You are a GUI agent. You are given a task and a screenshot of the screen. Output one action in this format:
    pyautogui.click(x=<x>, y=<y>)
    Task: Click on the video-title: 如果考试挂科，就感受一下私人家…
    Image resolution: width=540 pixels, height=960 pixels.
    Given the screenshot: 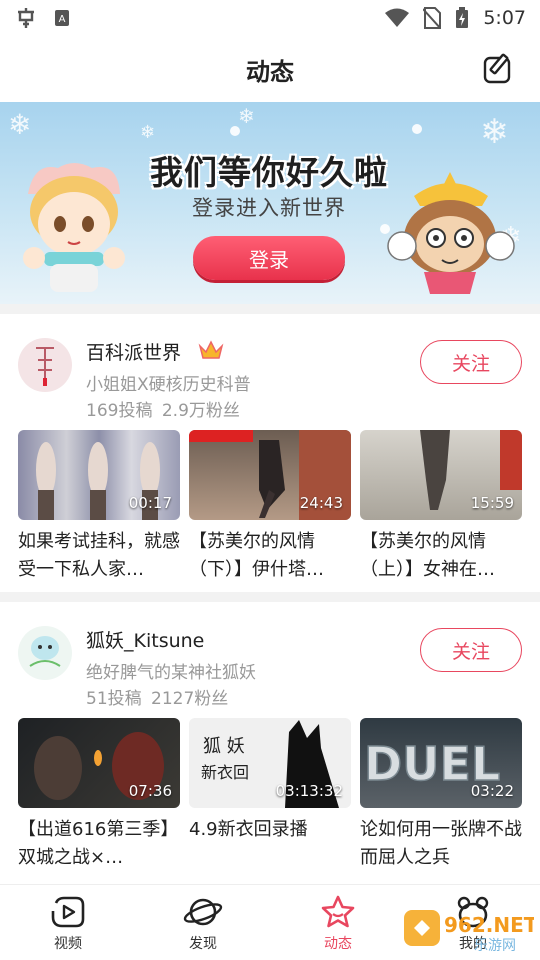 What is the action you would take?
    pyautogui.click(x=99, y=556)
    